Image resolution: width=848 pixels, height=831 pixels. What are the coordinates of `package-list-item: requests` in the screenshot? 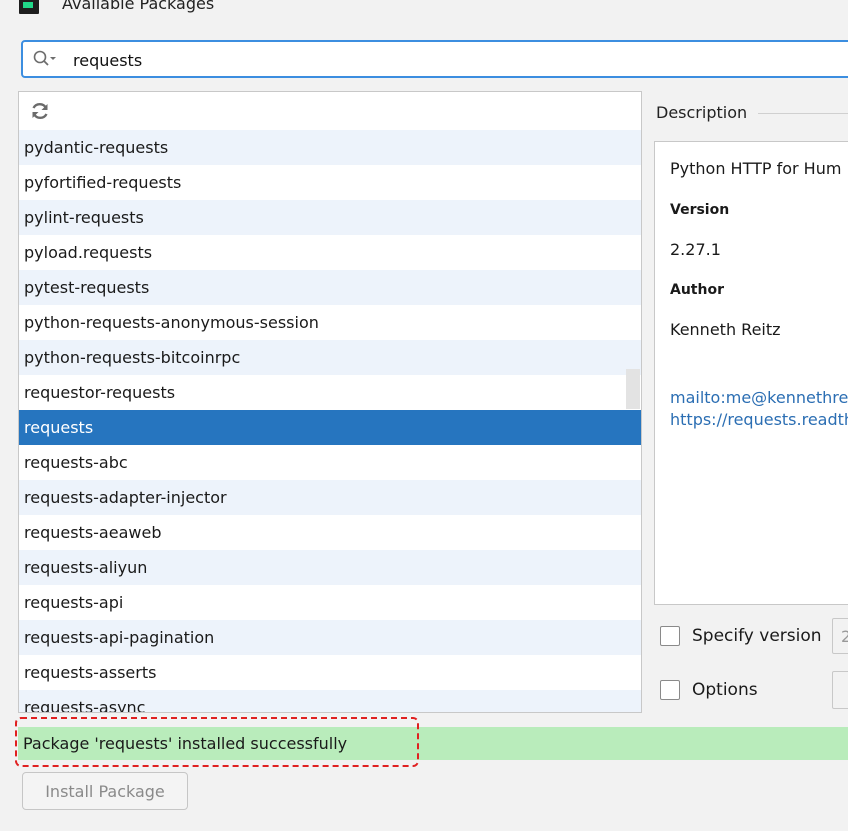 It's located at (330, 427).